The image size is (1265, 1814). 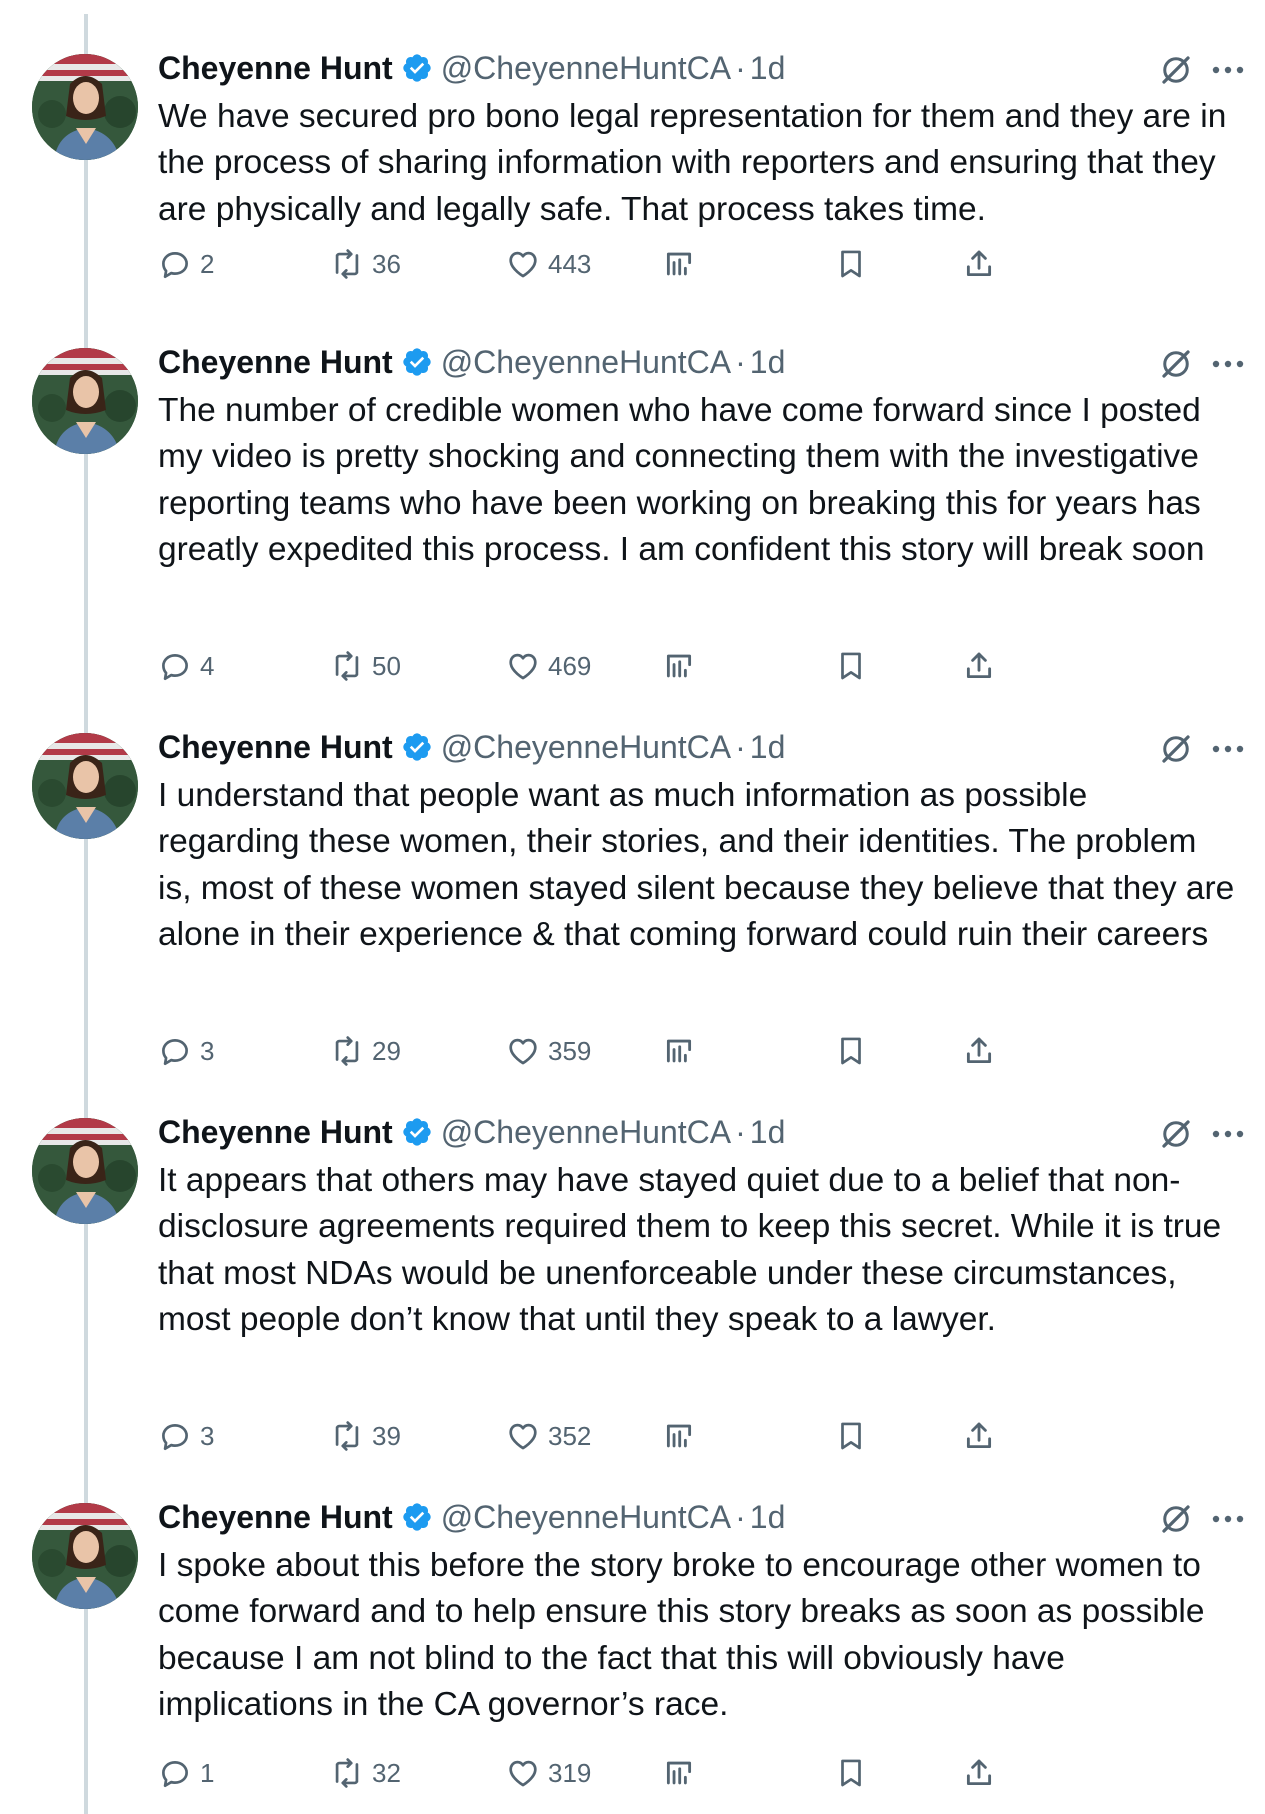 What do you see at coordinates (365, 1773) in the screenshot?
I see `repost-button: 32` at bounding box center [365, 1773].